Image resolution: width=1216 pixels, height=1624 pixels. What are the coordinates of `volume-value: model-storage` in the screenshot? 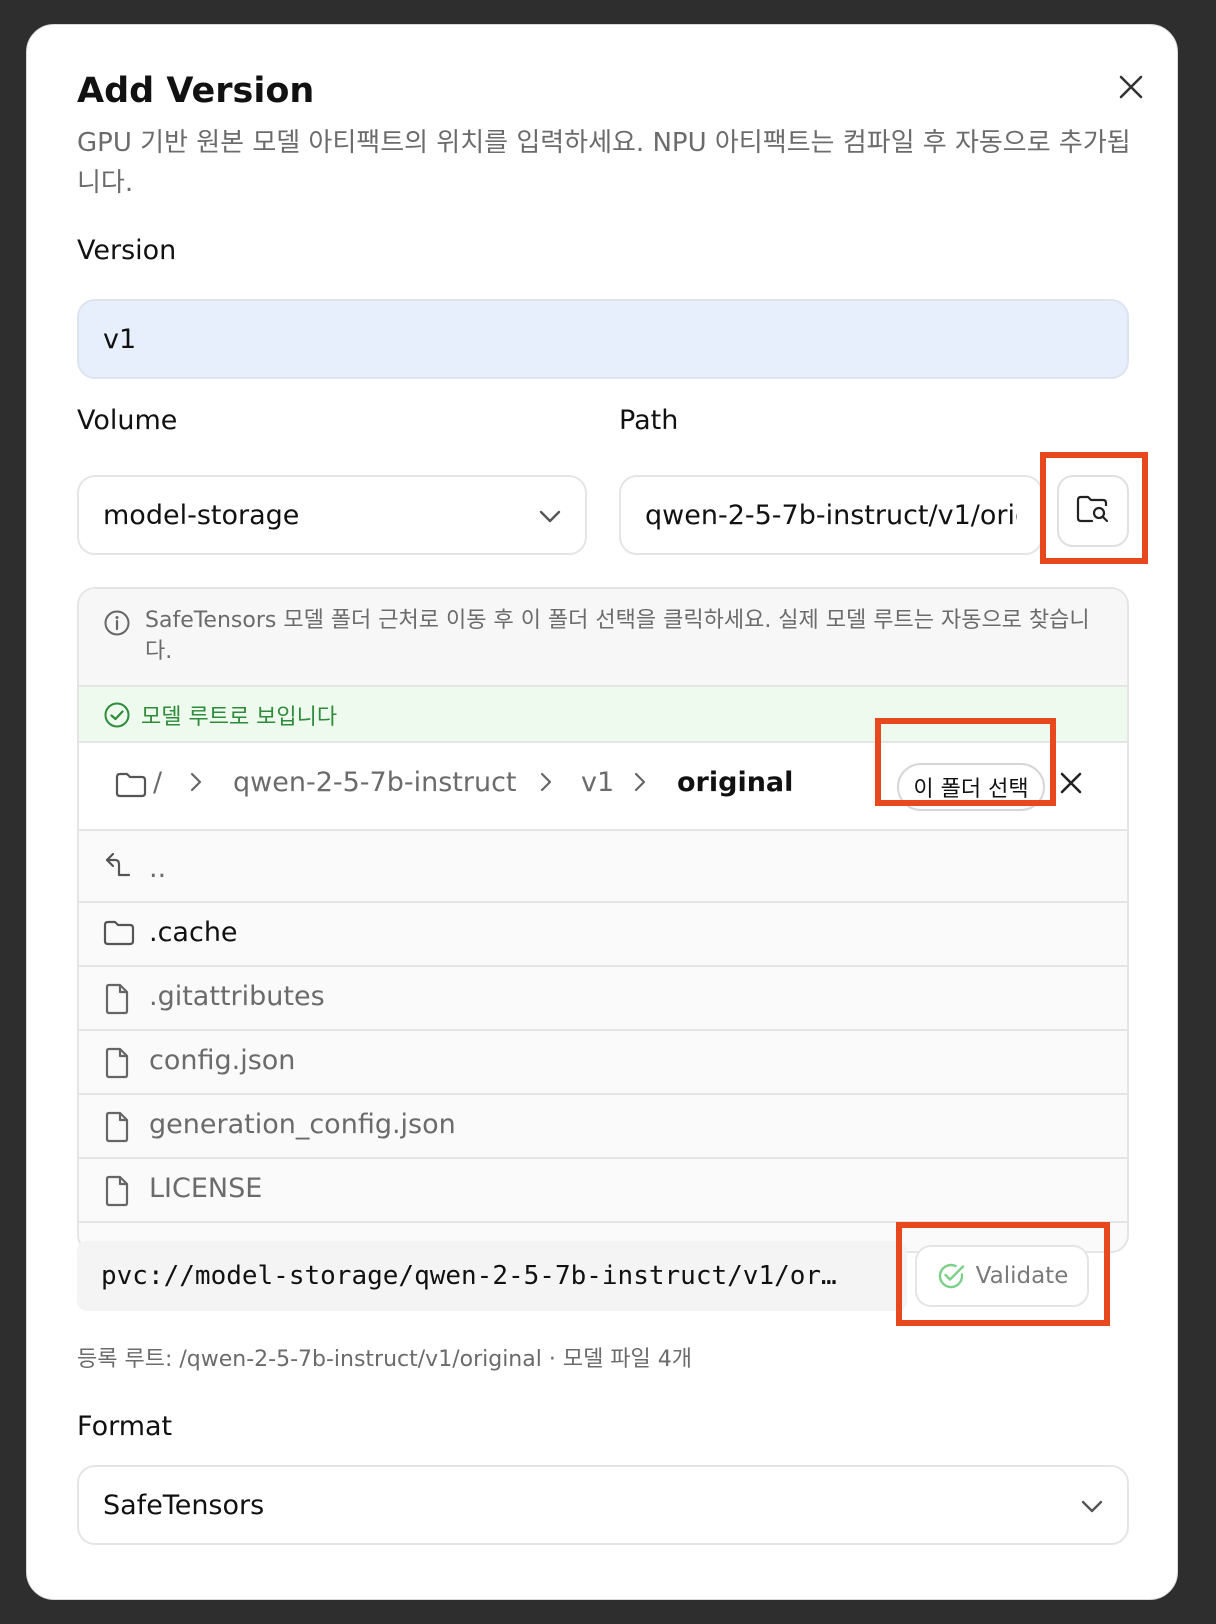 It's located at (201, 515).